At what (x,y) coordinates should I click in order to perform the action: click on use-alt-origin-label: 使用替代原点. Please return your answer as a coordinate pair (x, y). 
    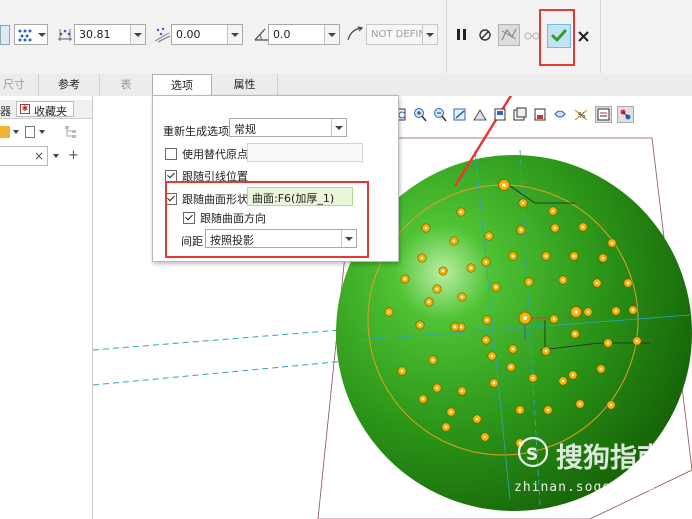
    Looking at the image, I should click on (215, 154).